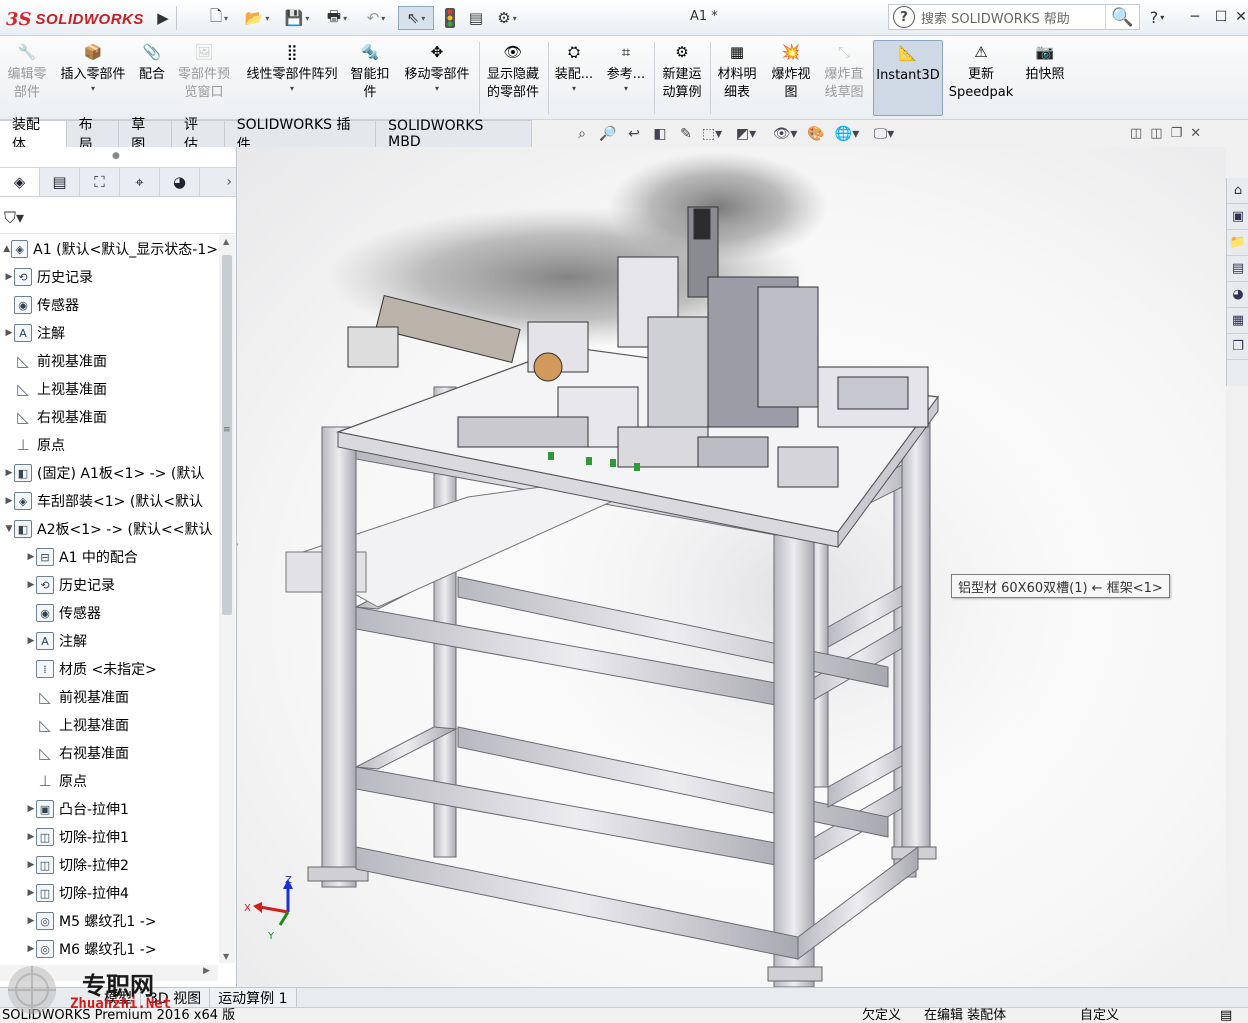 The height and width of the screenshot is (1023, 1248). What do you see at coordinates (14, 218) in the screenshot?
I see `filter-funnel-icon: ⛉▾` at bounding box center [14, 218].